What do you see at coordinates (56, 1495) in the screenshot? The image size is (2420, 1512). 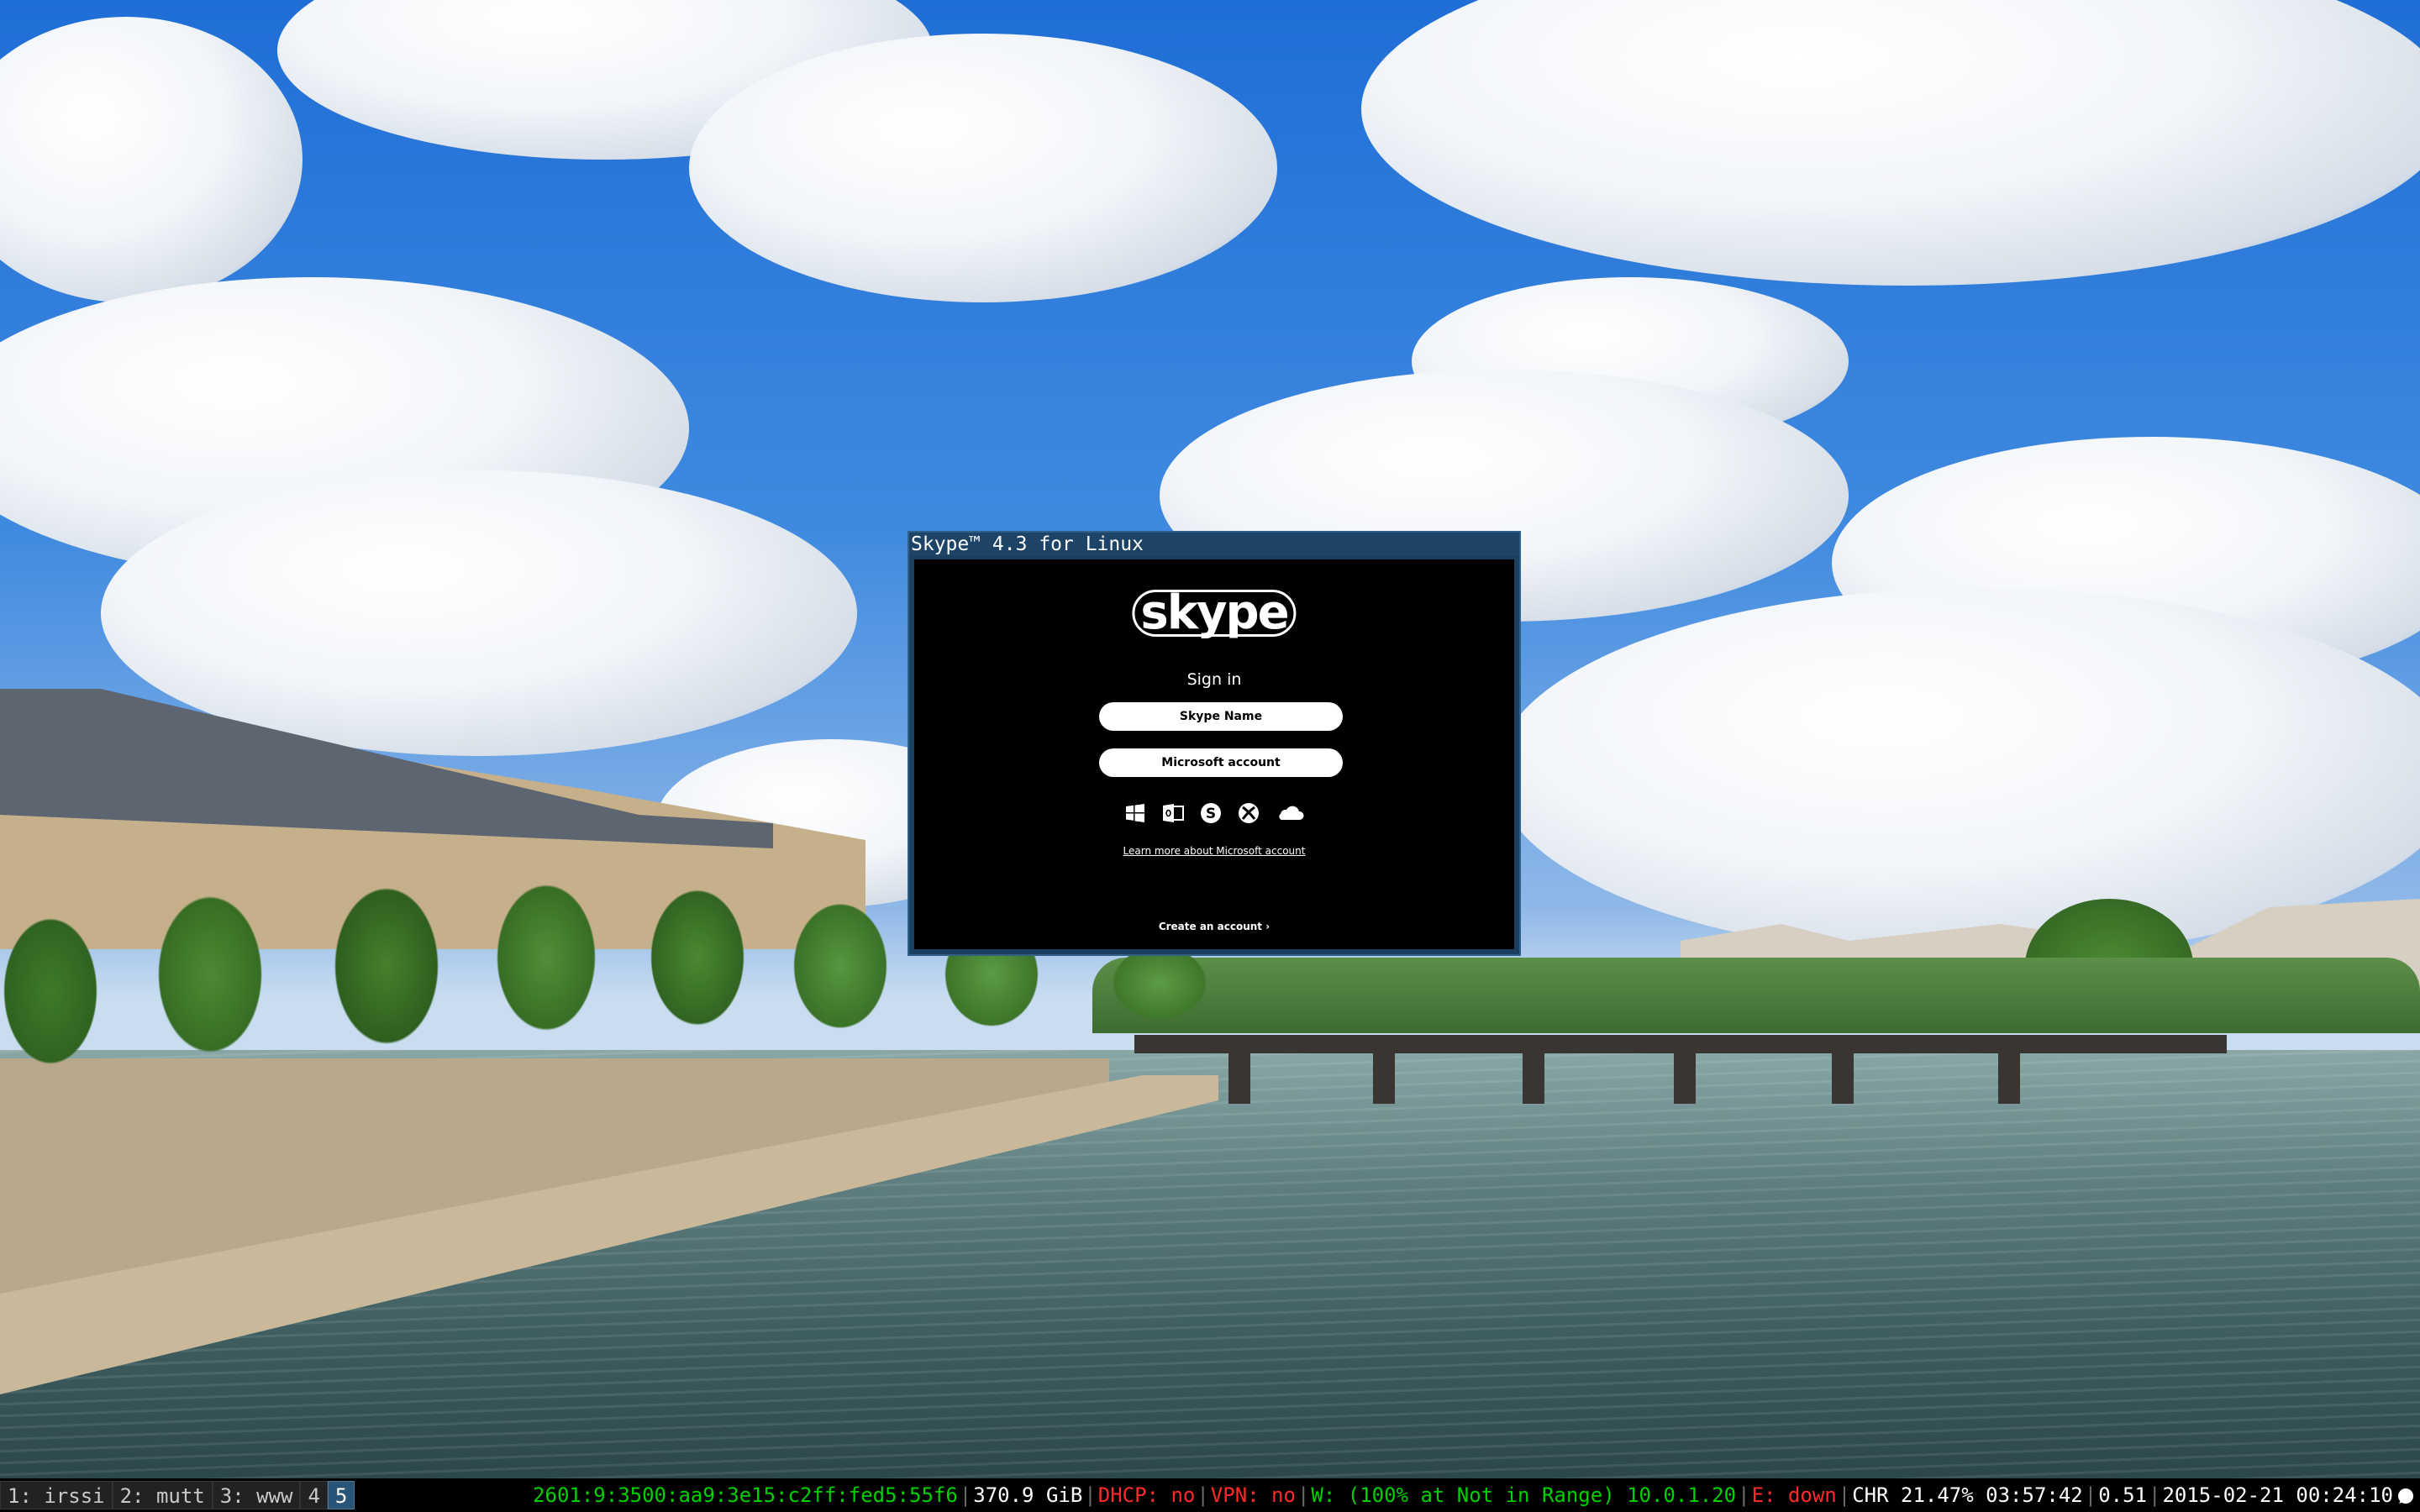 I see `workspace-button-1: 1: irssi` at bounding box center [56, 1495].